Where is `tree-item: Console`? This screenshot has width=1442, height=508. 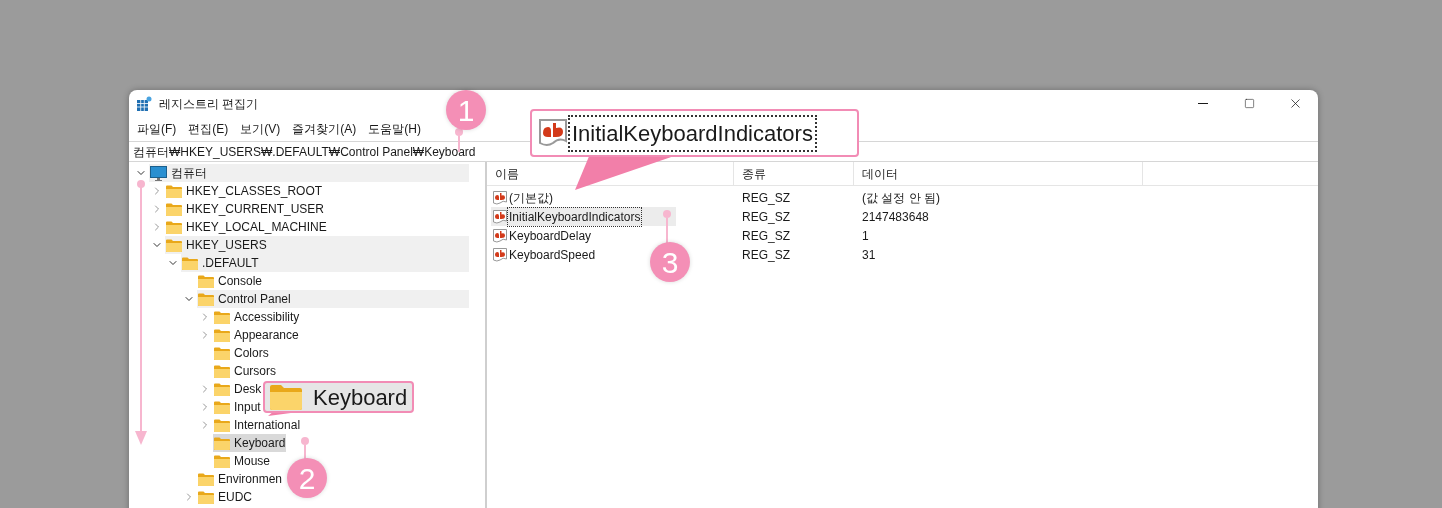
tree-item: Console is located at coordinates (230, 281).